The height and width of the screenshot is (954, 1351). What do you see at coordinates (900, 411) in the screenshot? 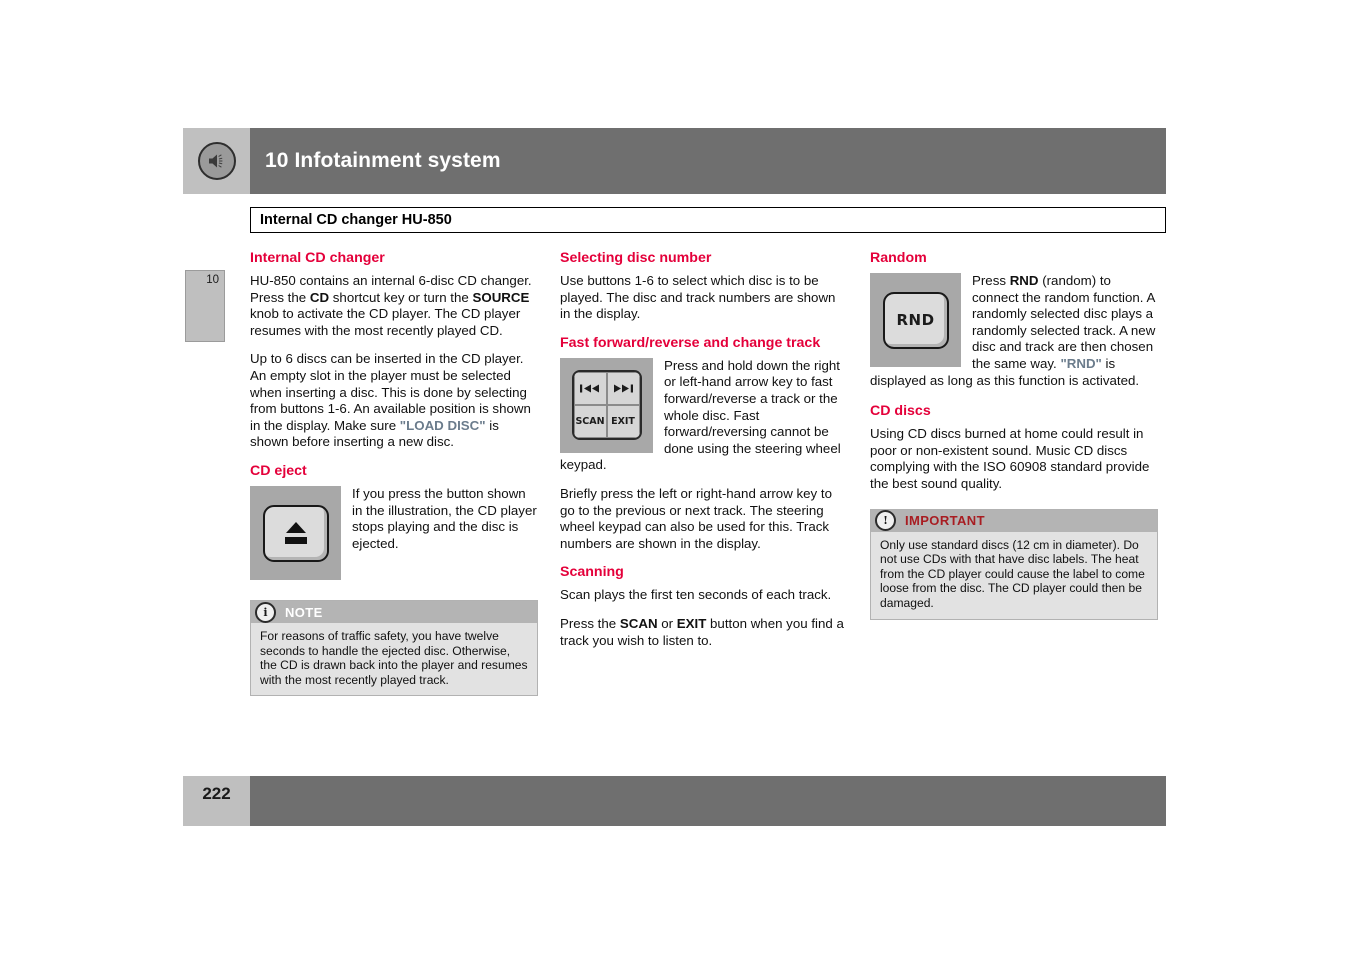
I see `heading-cd-discs: CD discs` at bounding box center [900, 411].